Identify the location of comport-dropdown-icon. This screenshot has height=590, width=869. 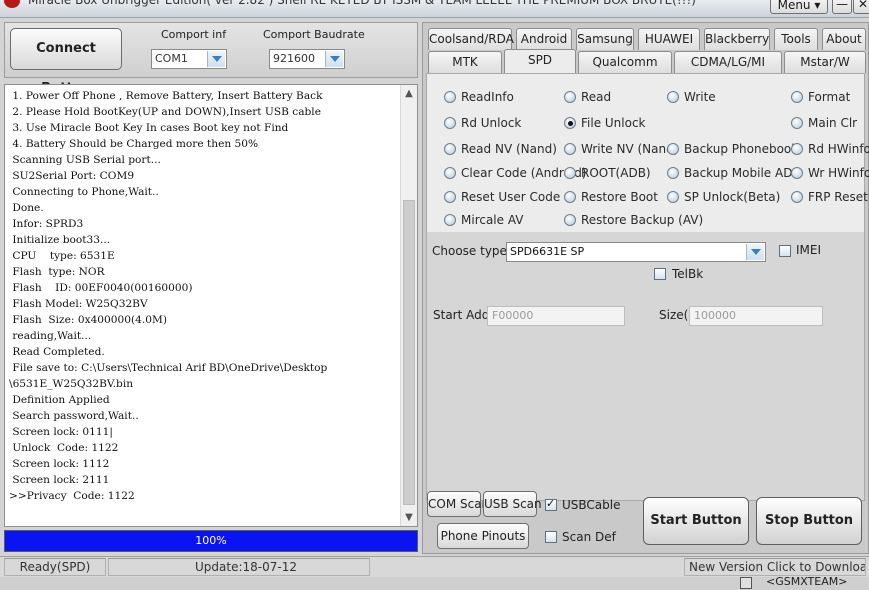
(216, 59).